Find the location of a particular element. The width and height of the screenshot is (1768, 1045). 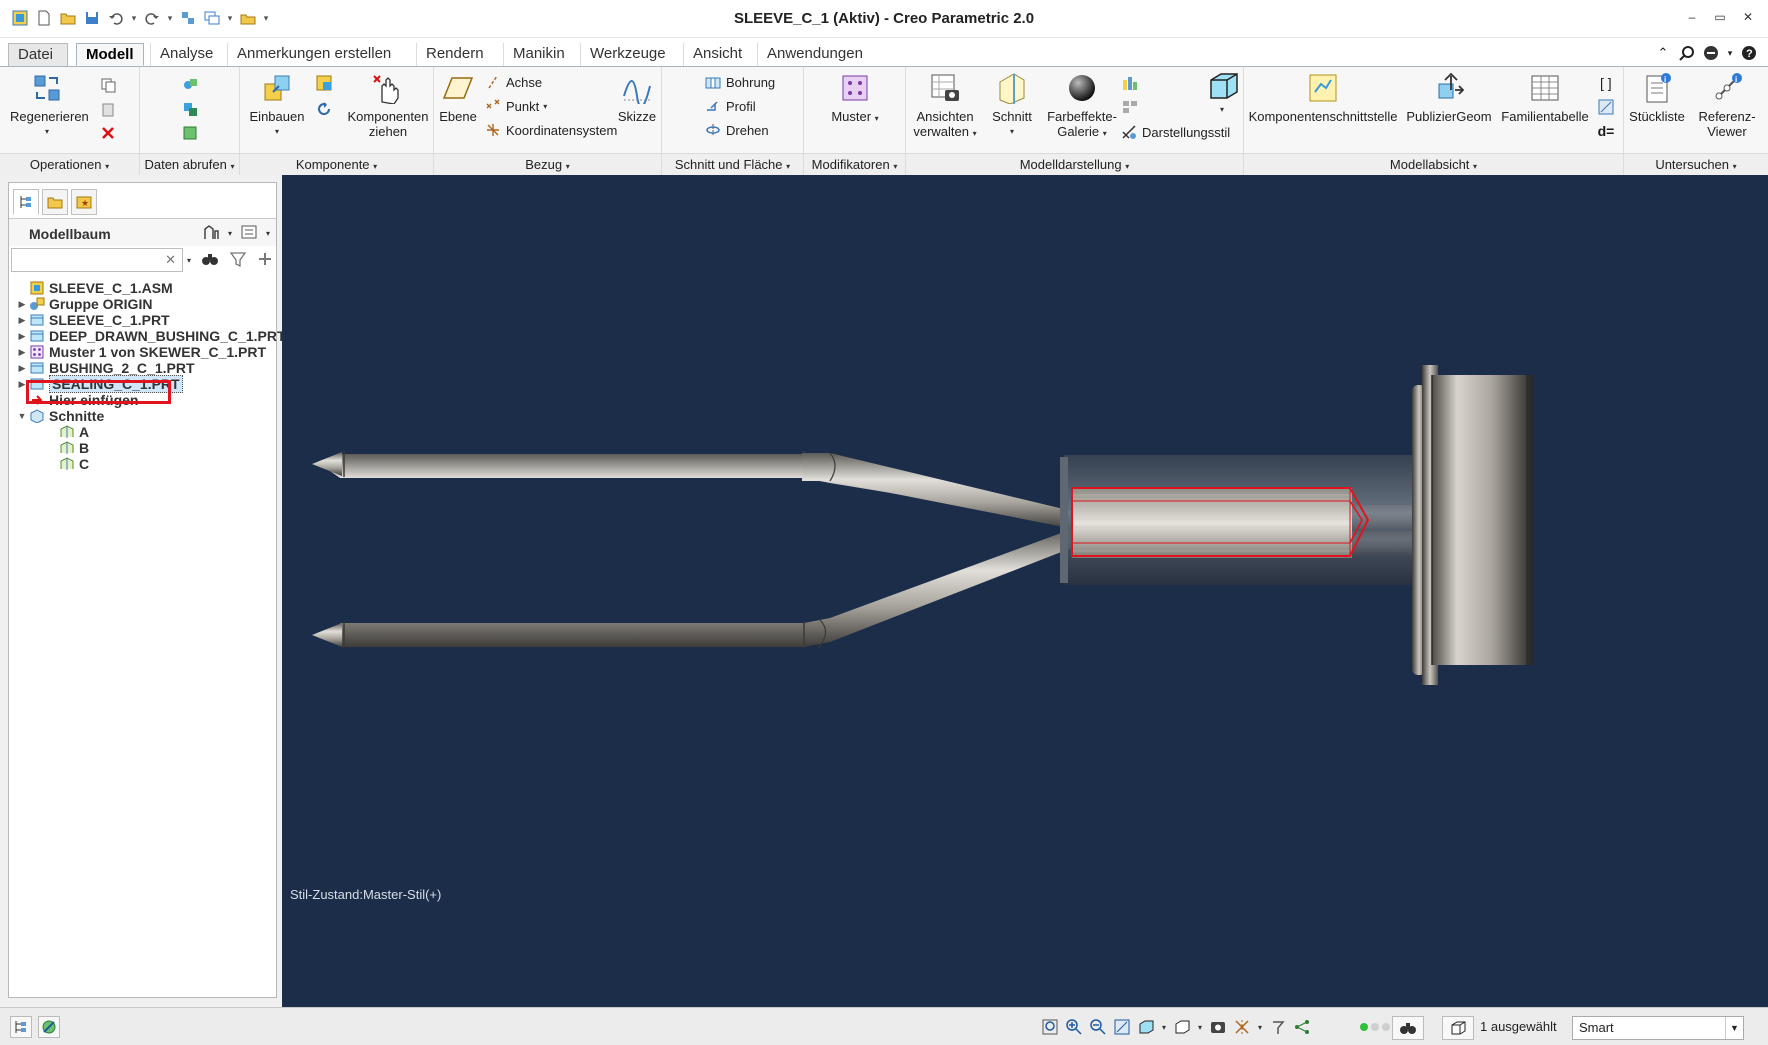

selection-filter-select: Smart ▼ is located at coordinates (1658, 1028).